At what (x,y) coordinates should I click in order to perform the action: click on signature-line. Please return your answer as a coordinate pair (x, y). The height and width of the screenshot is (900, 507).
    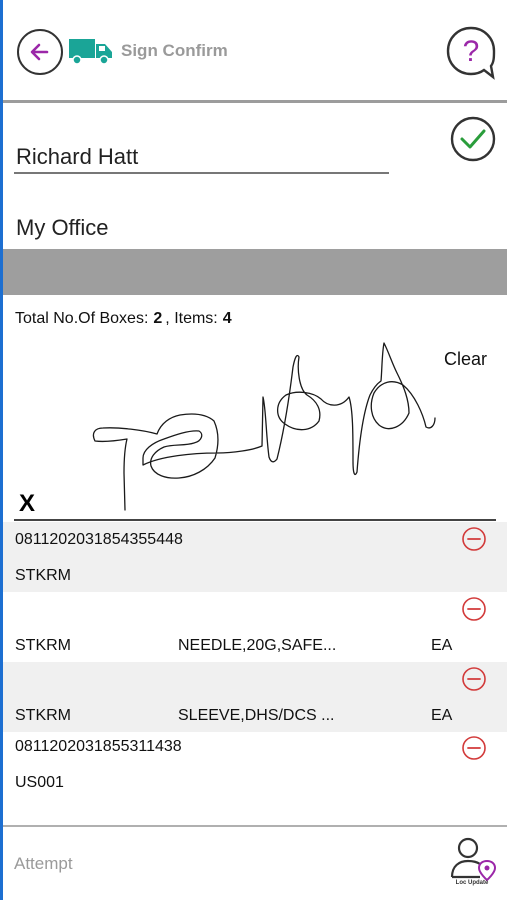
    Looking at the image, I should click on (255, 520).